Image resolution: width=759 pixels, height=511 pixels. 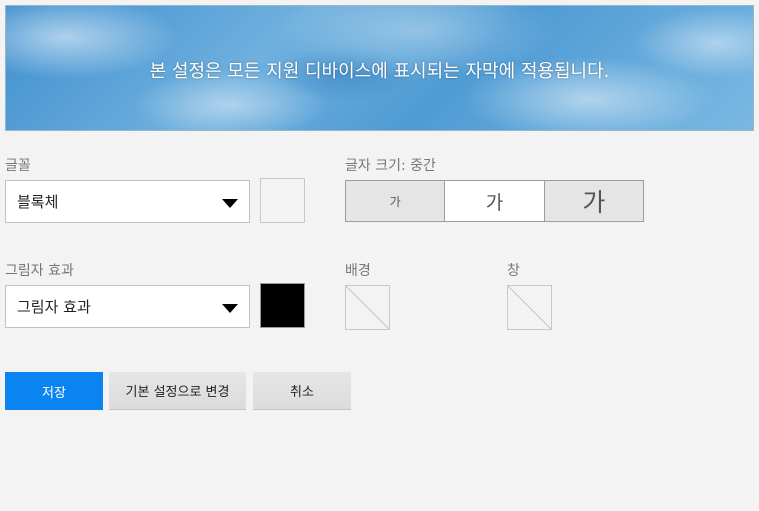 What do you see at coordinates (302, 391) in the screenshot?
I see `cancel-button: 취소` at bounding box center [302, 391].